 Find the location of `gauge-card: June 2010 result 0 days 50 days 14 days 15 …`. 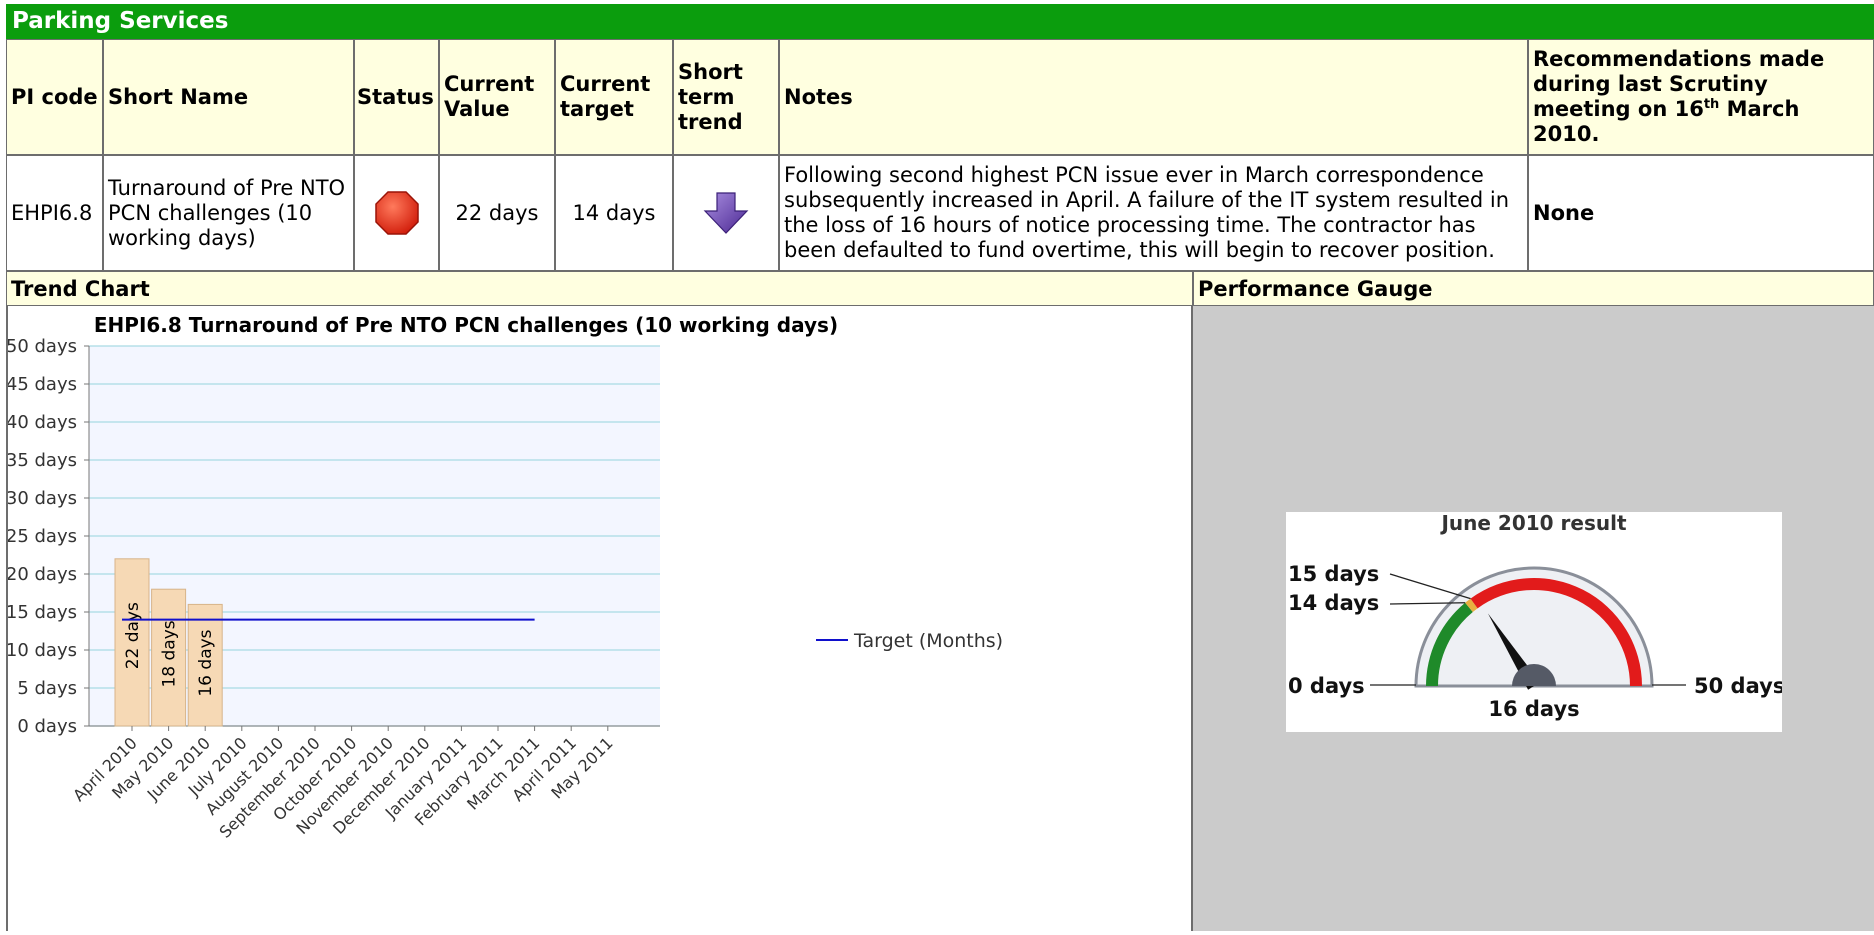

gauge-card: June 2010 result 0 days 50 days 14 days 15 … is located at coordinates (1535, 621).